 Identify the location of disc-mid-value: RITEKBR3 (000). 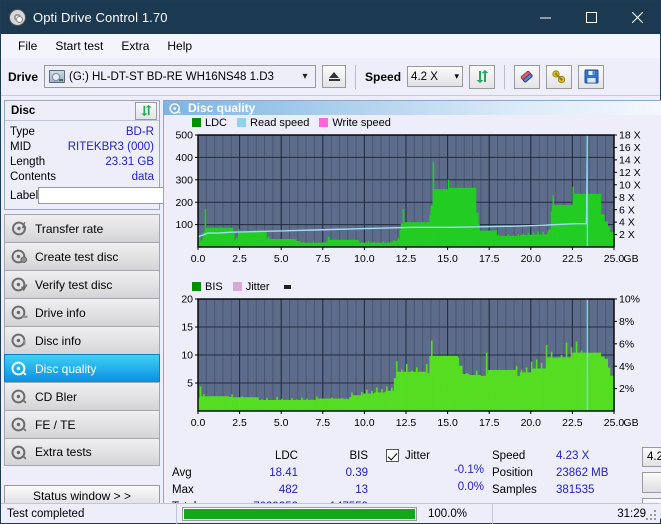
(110, 146).